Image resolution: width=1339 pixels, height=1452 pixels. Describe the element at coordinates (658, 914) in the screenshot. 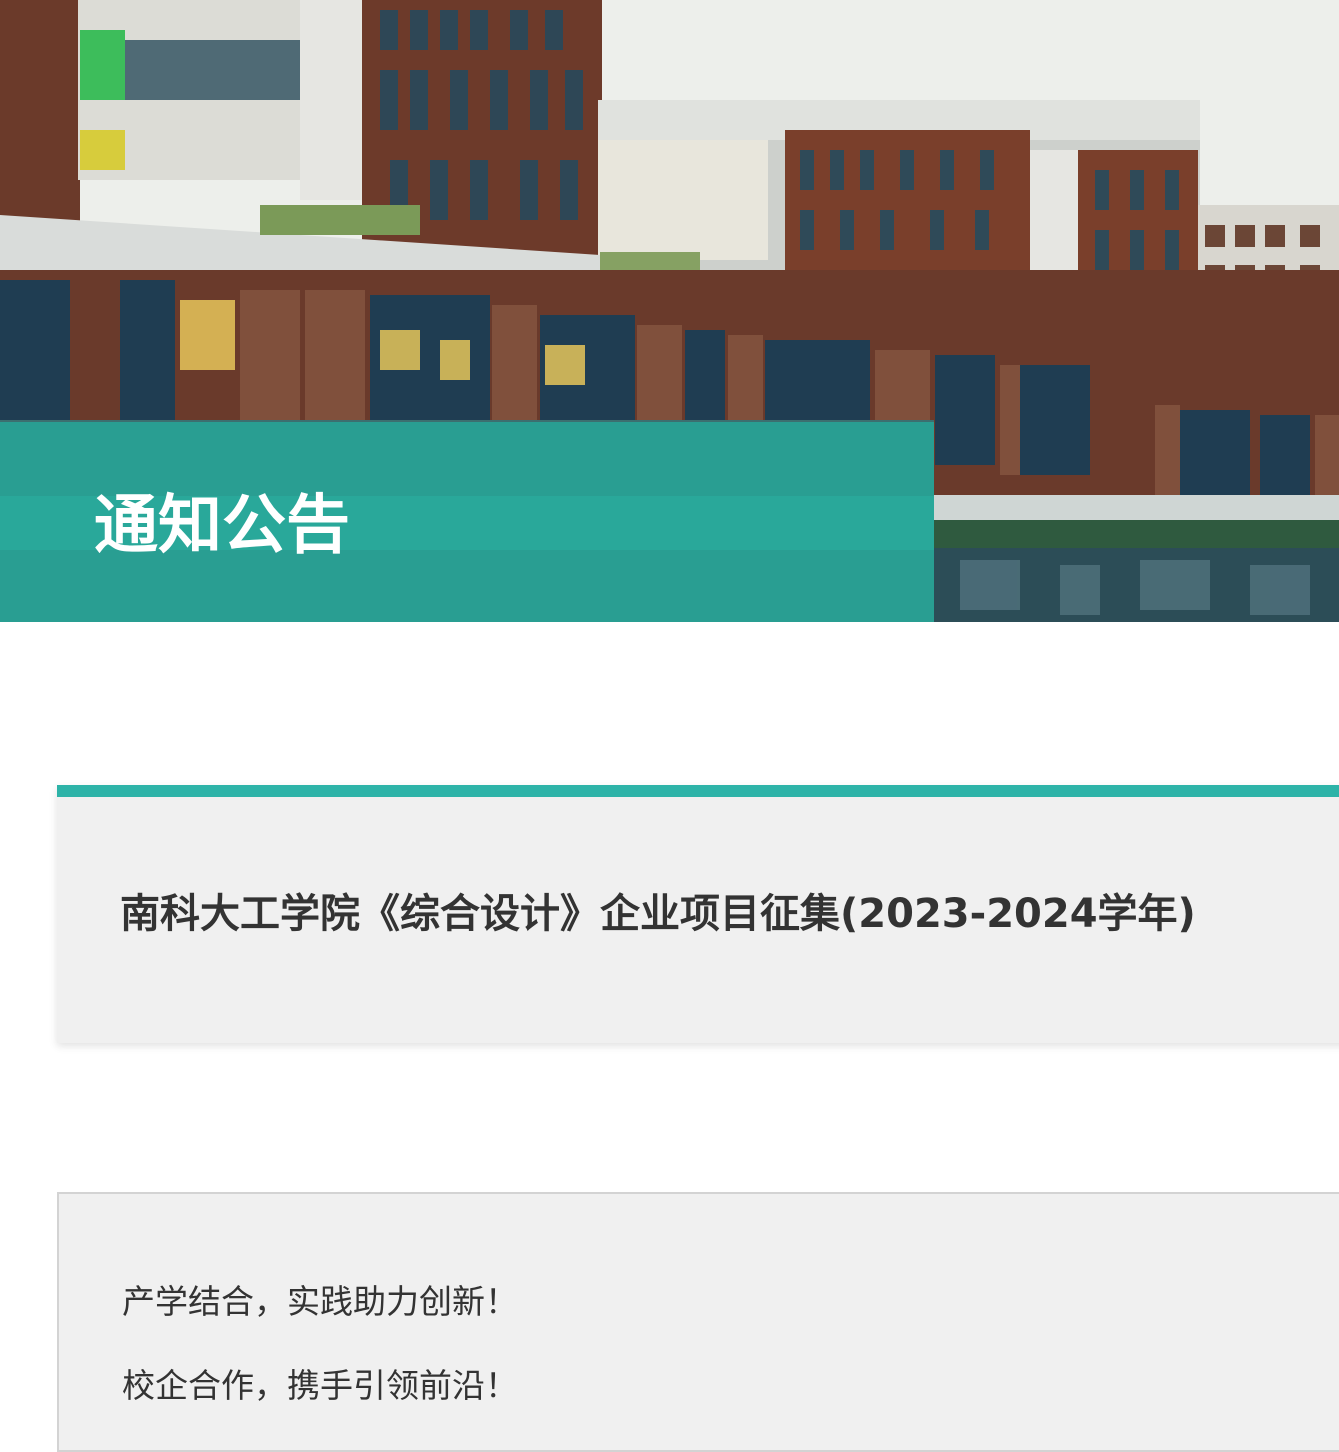

I see `article-title: 南科大工学院《综合设计》企业项目征集(2023-2024学年)` at that location.